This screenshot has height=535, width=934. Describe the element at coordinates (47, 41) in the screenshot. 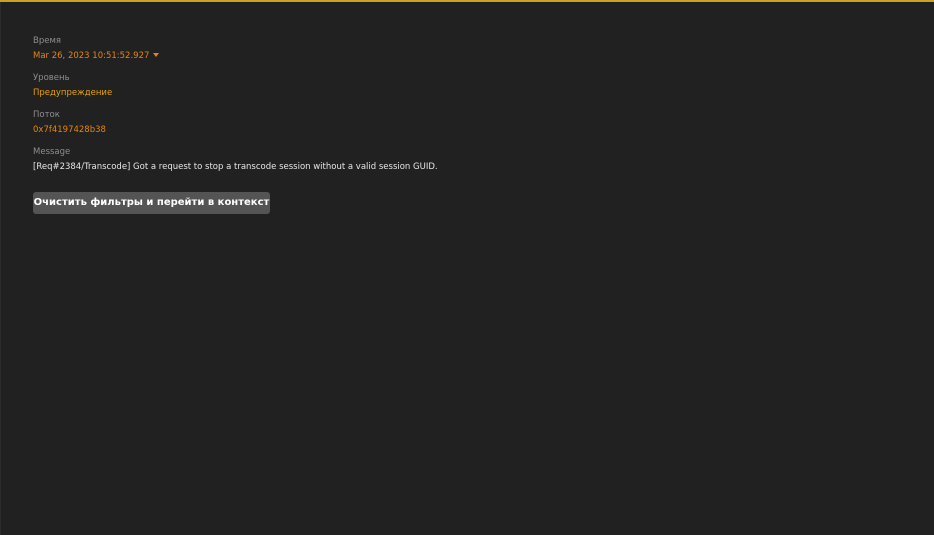

I see `time-label: Время` at that location.